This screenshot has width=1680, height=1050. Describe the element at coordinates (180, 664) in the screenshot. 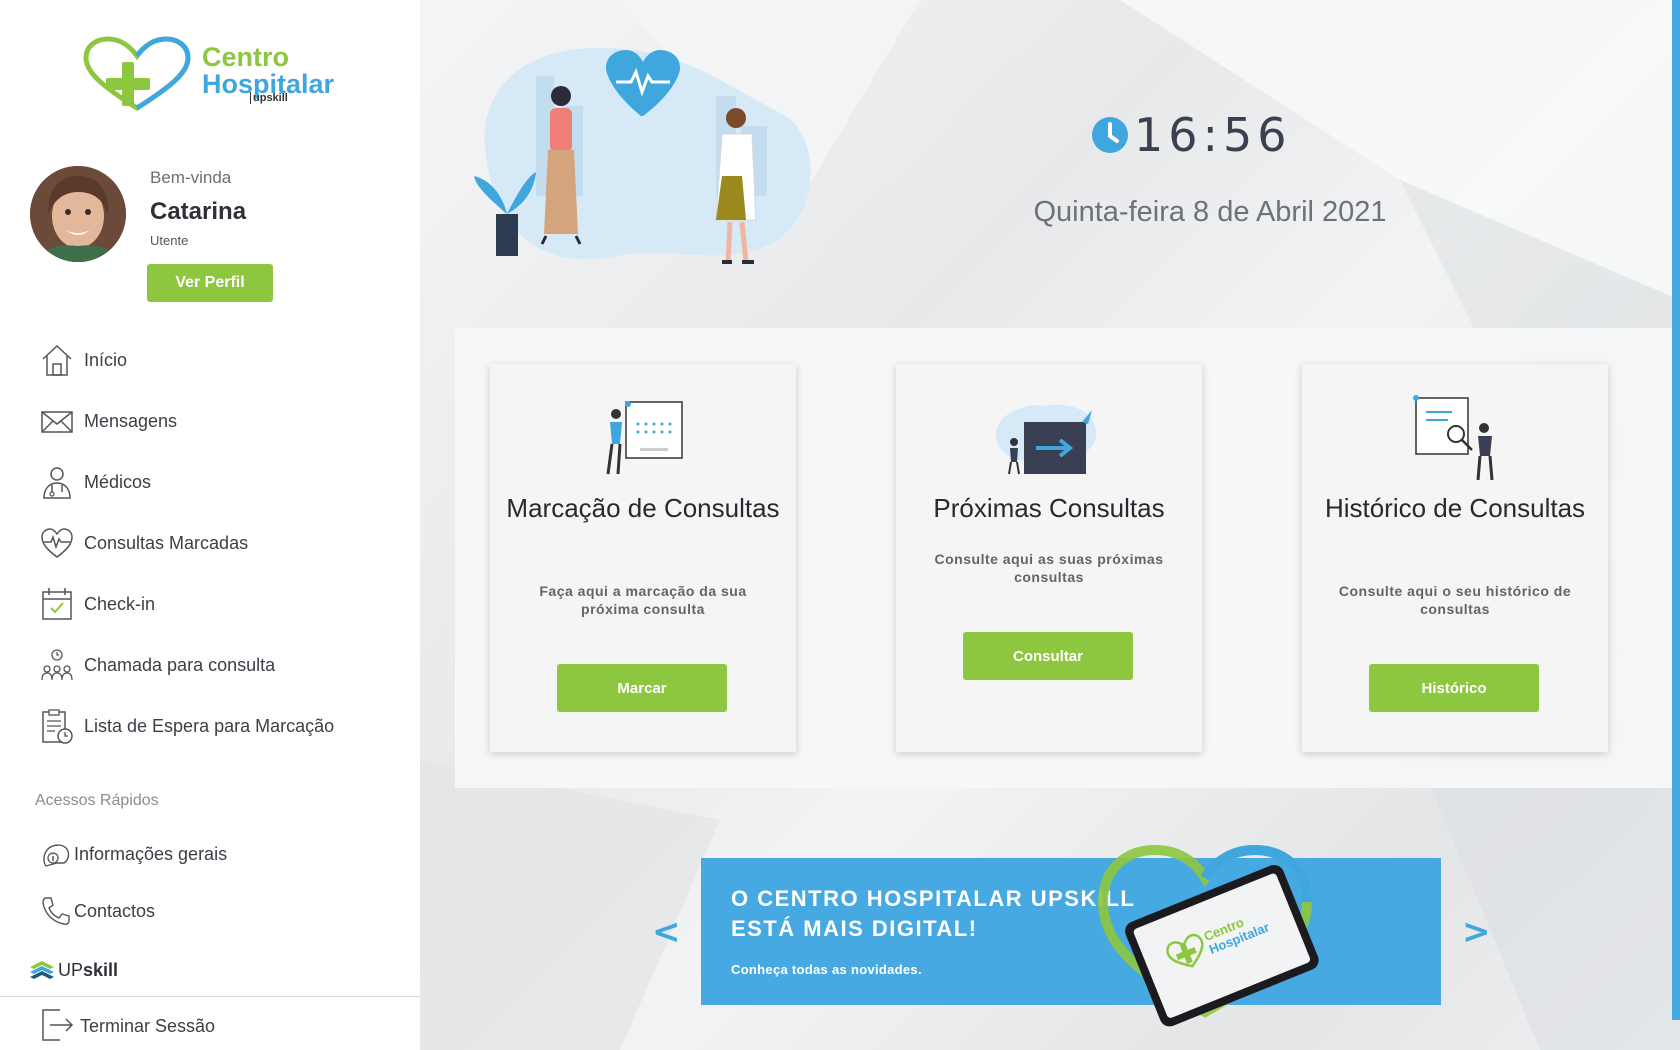

I see `sidebar-item-label: Chamada para consulta` at that location.